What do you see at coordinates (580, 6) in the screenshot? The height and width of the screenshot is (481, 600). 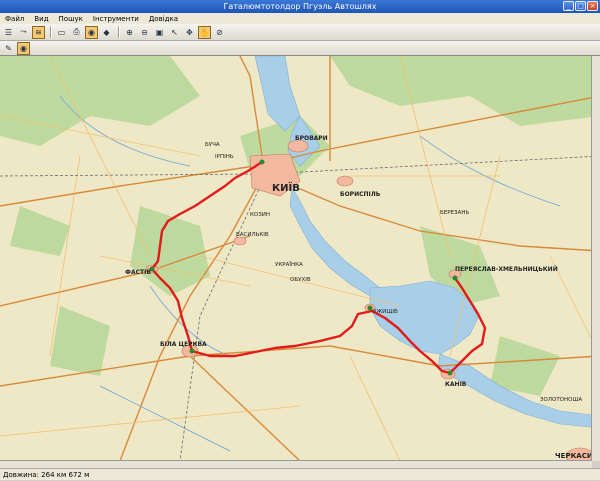 I see `maximize-button: □` at bounding box center [580, 6].